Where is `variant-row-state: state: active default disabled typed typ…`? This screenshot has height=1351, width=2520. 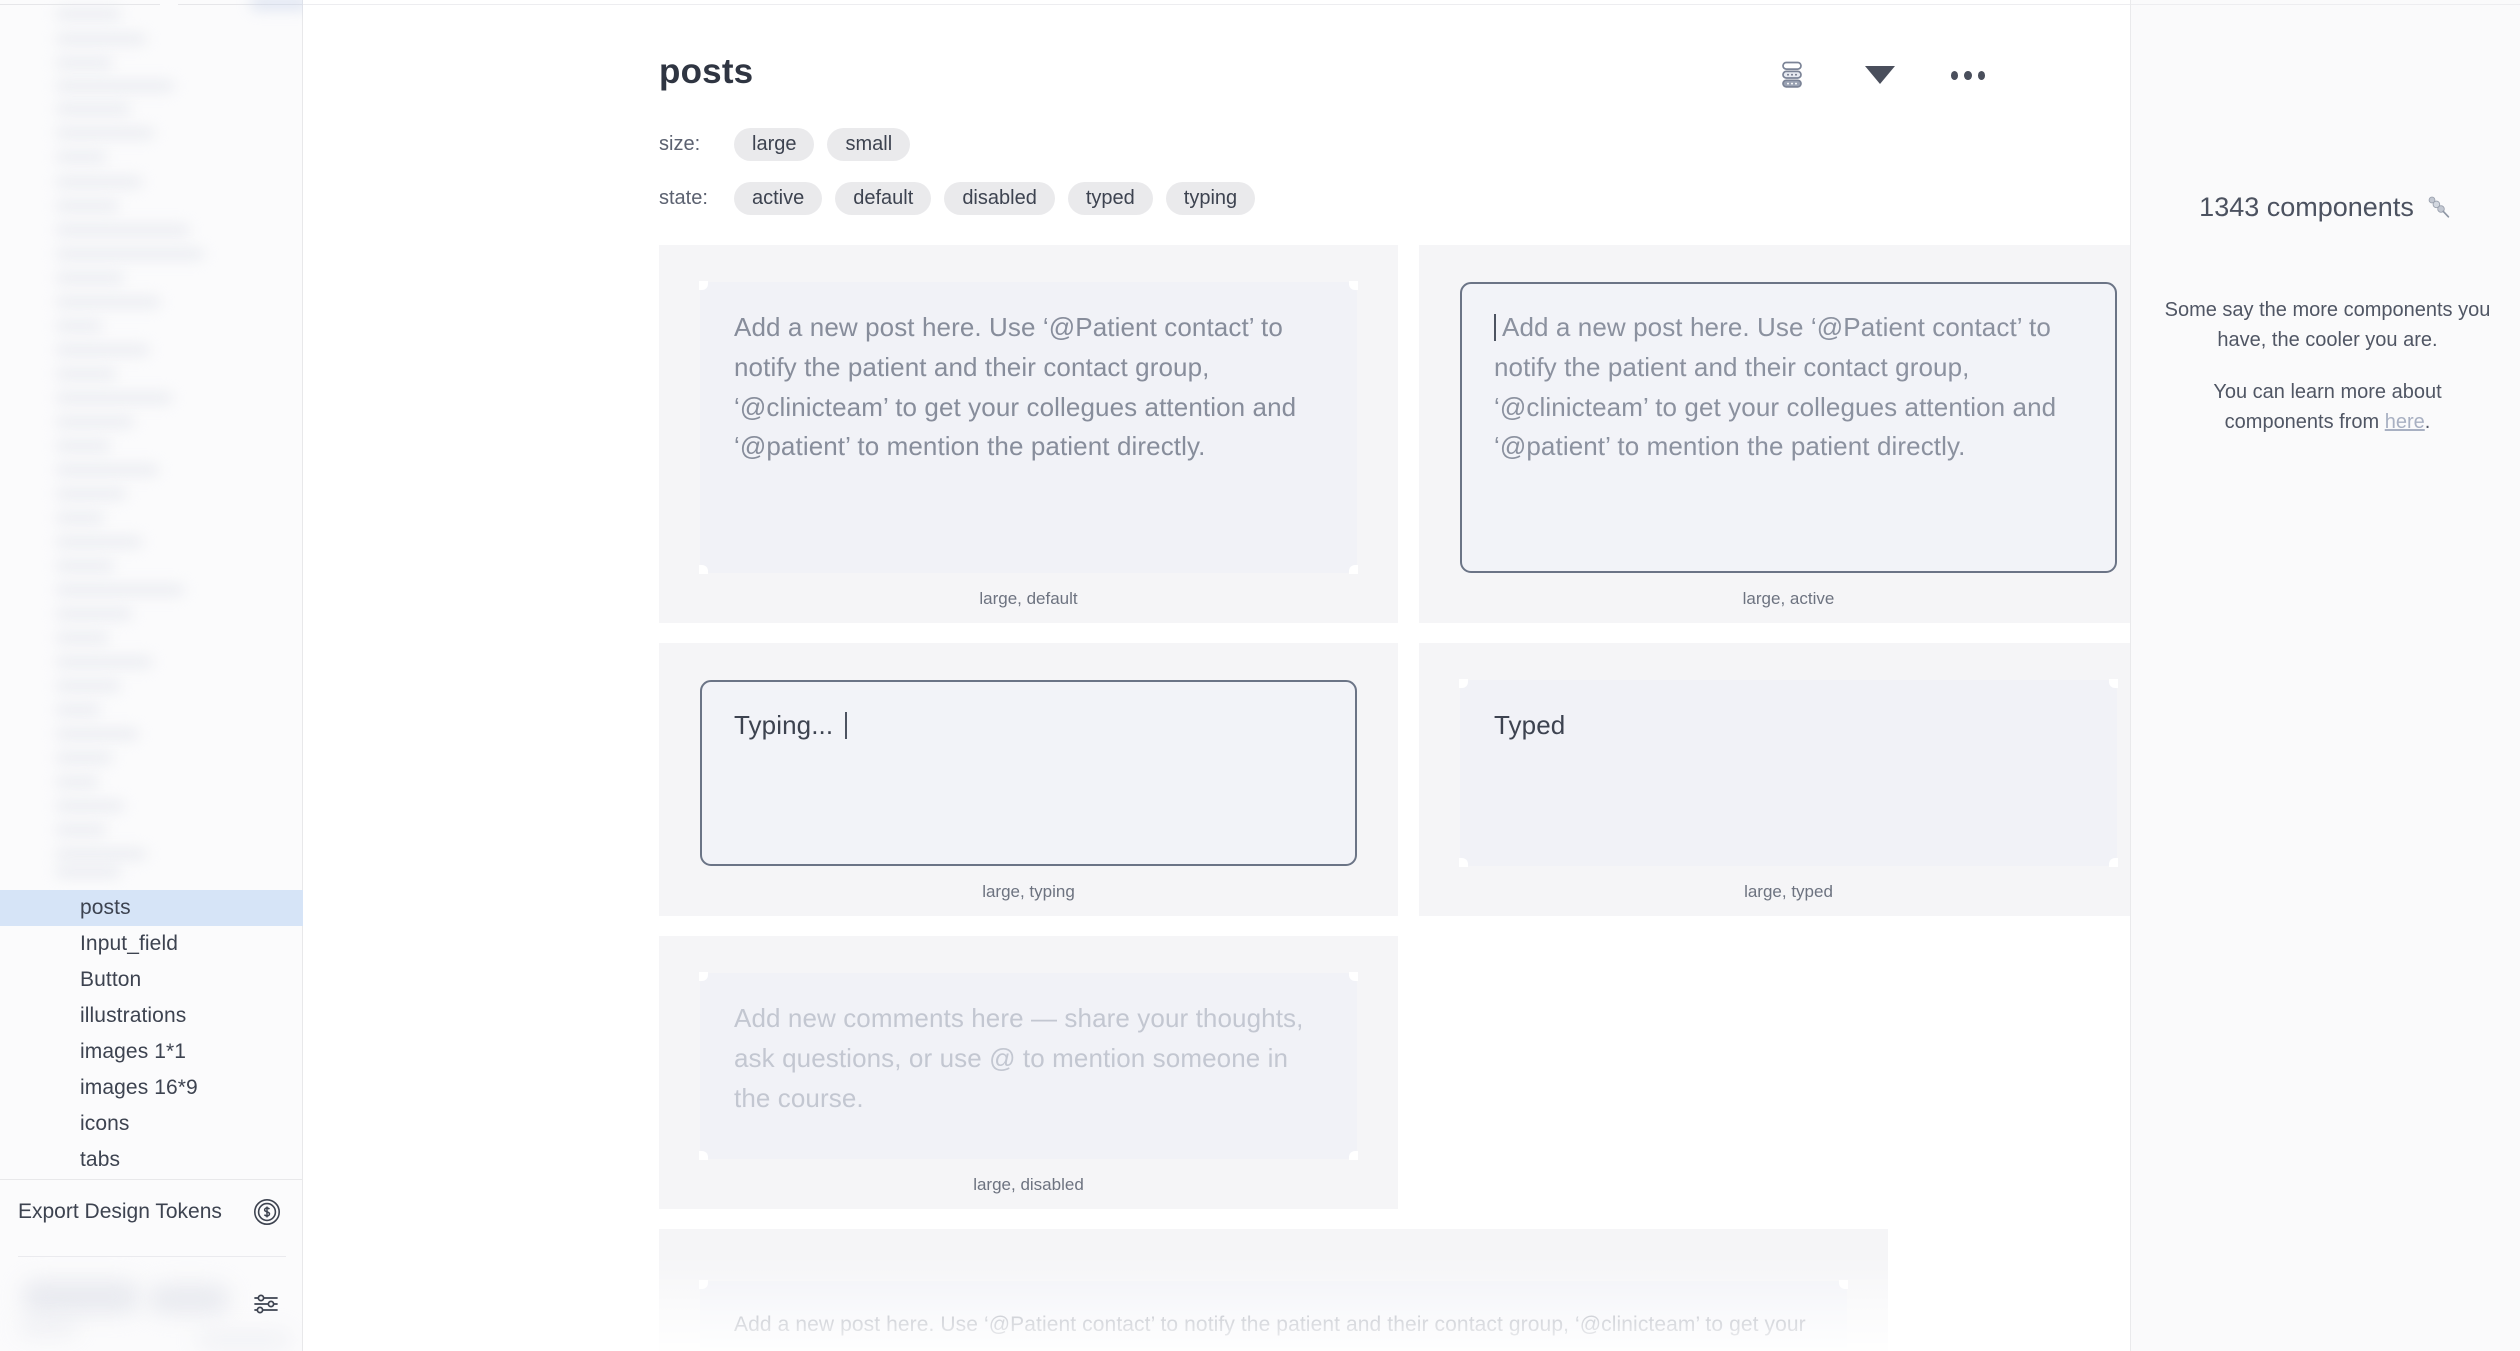 variant-row-state: state: active default disabled typed typ… is located at coordinates (957, 198).